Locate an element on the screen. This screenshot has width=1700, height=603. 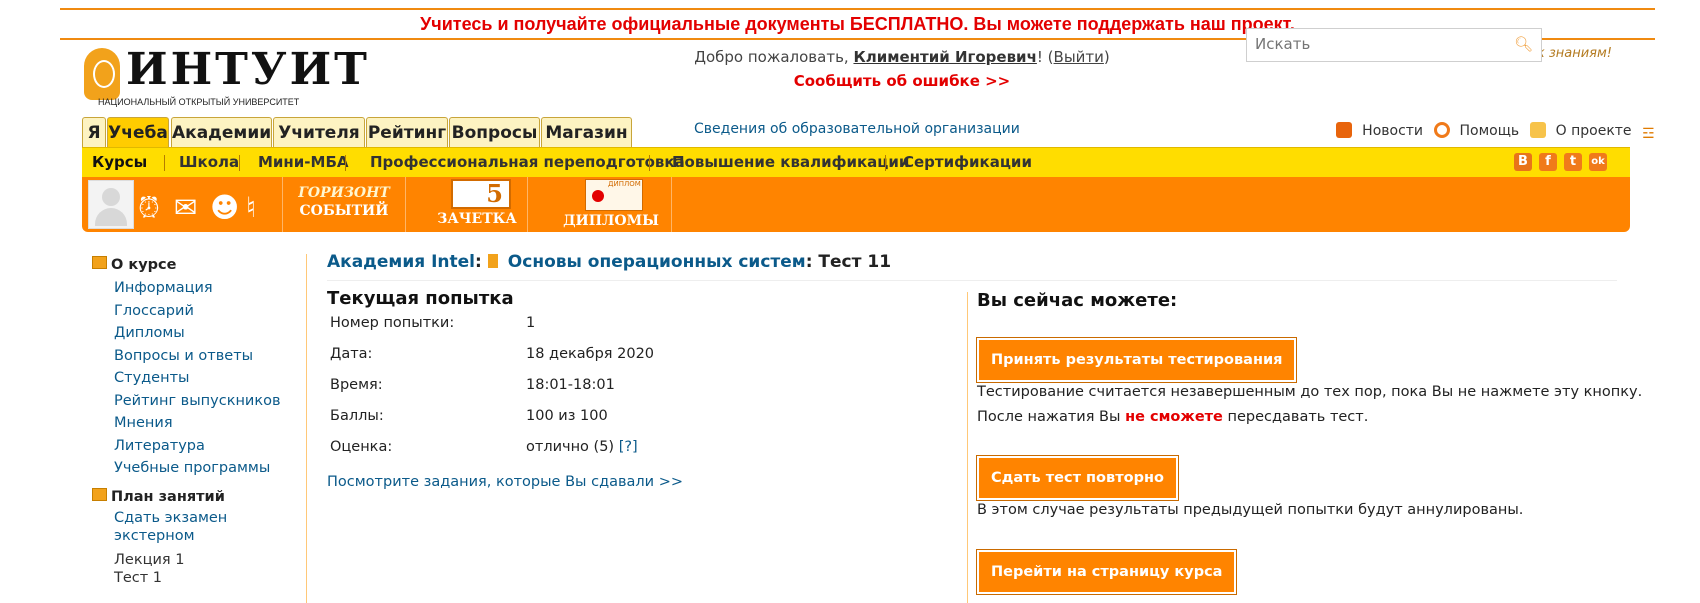
sidebar-item-faq: Вопросы и ответы is located at coordinates (197, 356).